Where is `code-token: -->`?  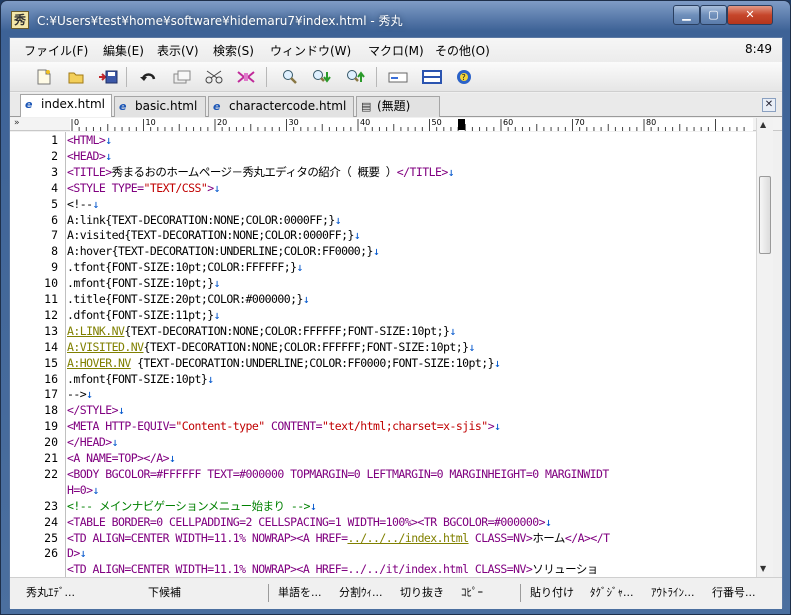
code-token: --> is located at coordinates (77, 394).